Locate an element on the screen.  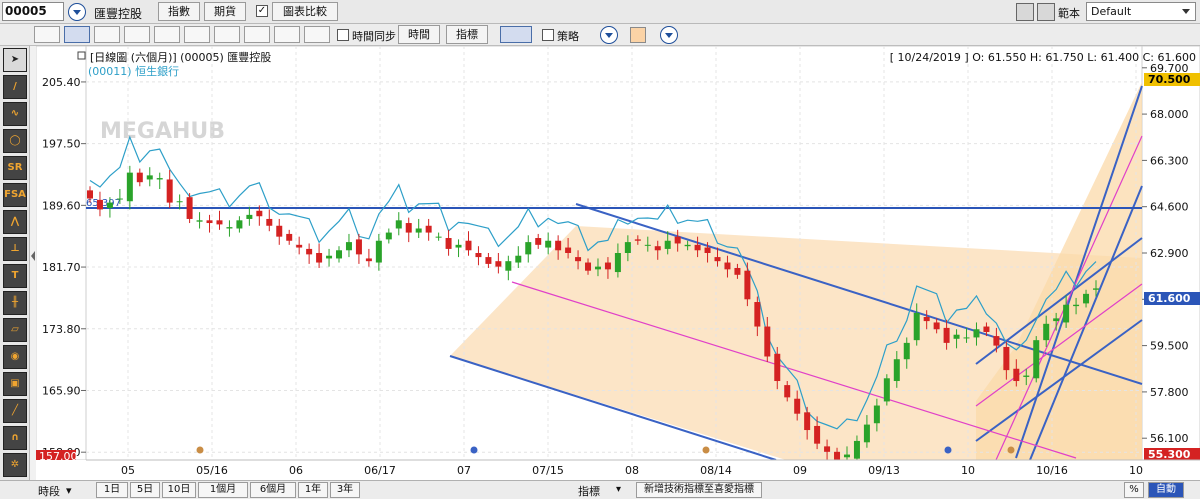
text-tool-icon: T is located at coordinates (15, 276).